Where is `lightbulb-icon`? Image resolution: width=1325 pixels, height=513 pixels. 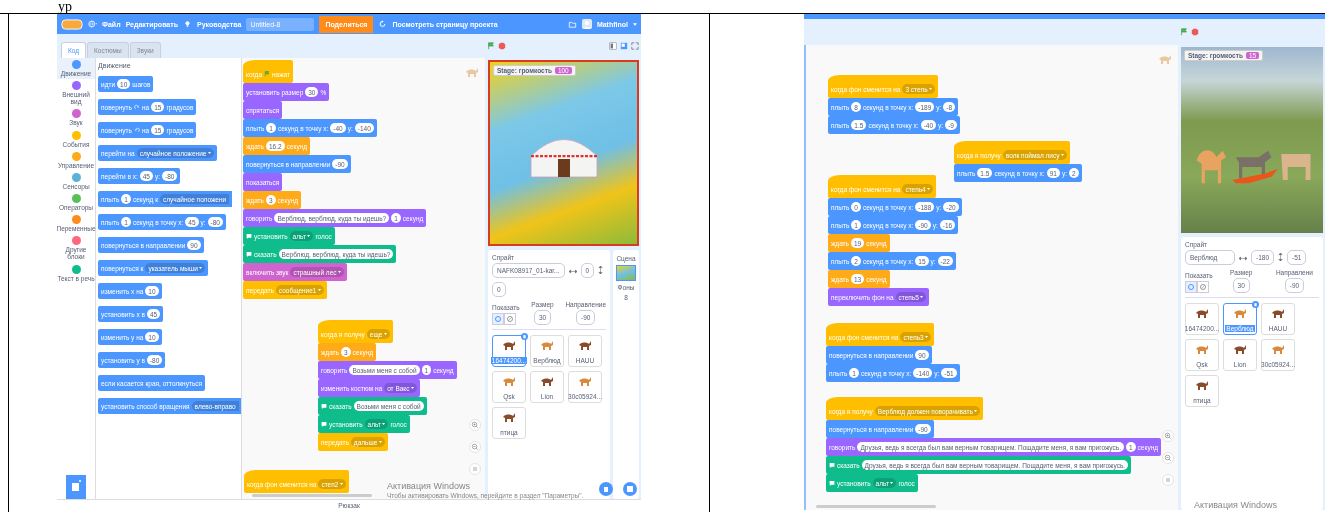 lightbulb-icon is located at coordinates (187, 24).